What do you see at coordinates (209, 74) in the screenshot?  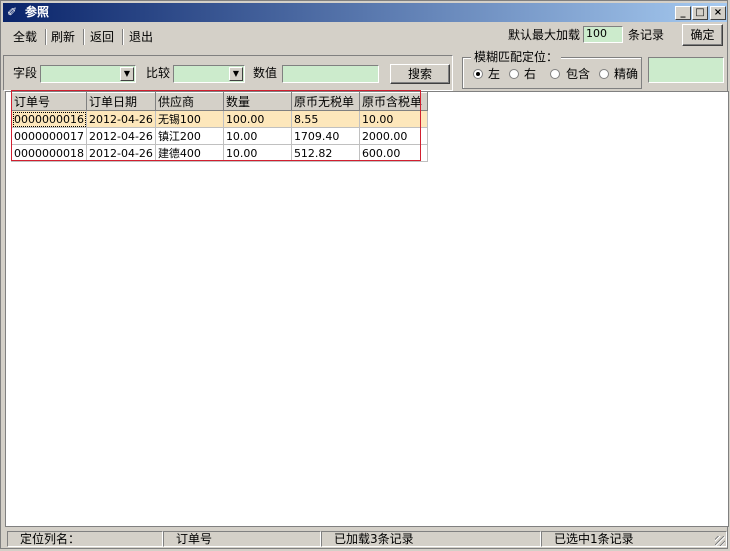 I see `compare-select: ▼` at bounding box center [209, 74].